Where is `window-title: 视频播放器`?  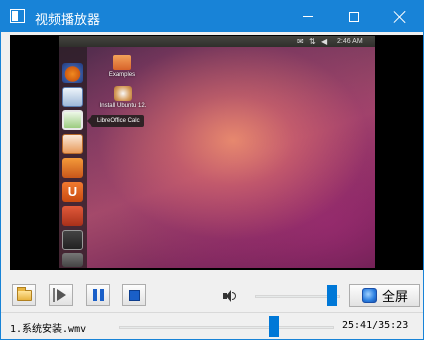
window-title: 视频播放器 is located at coordinates (68, 20).